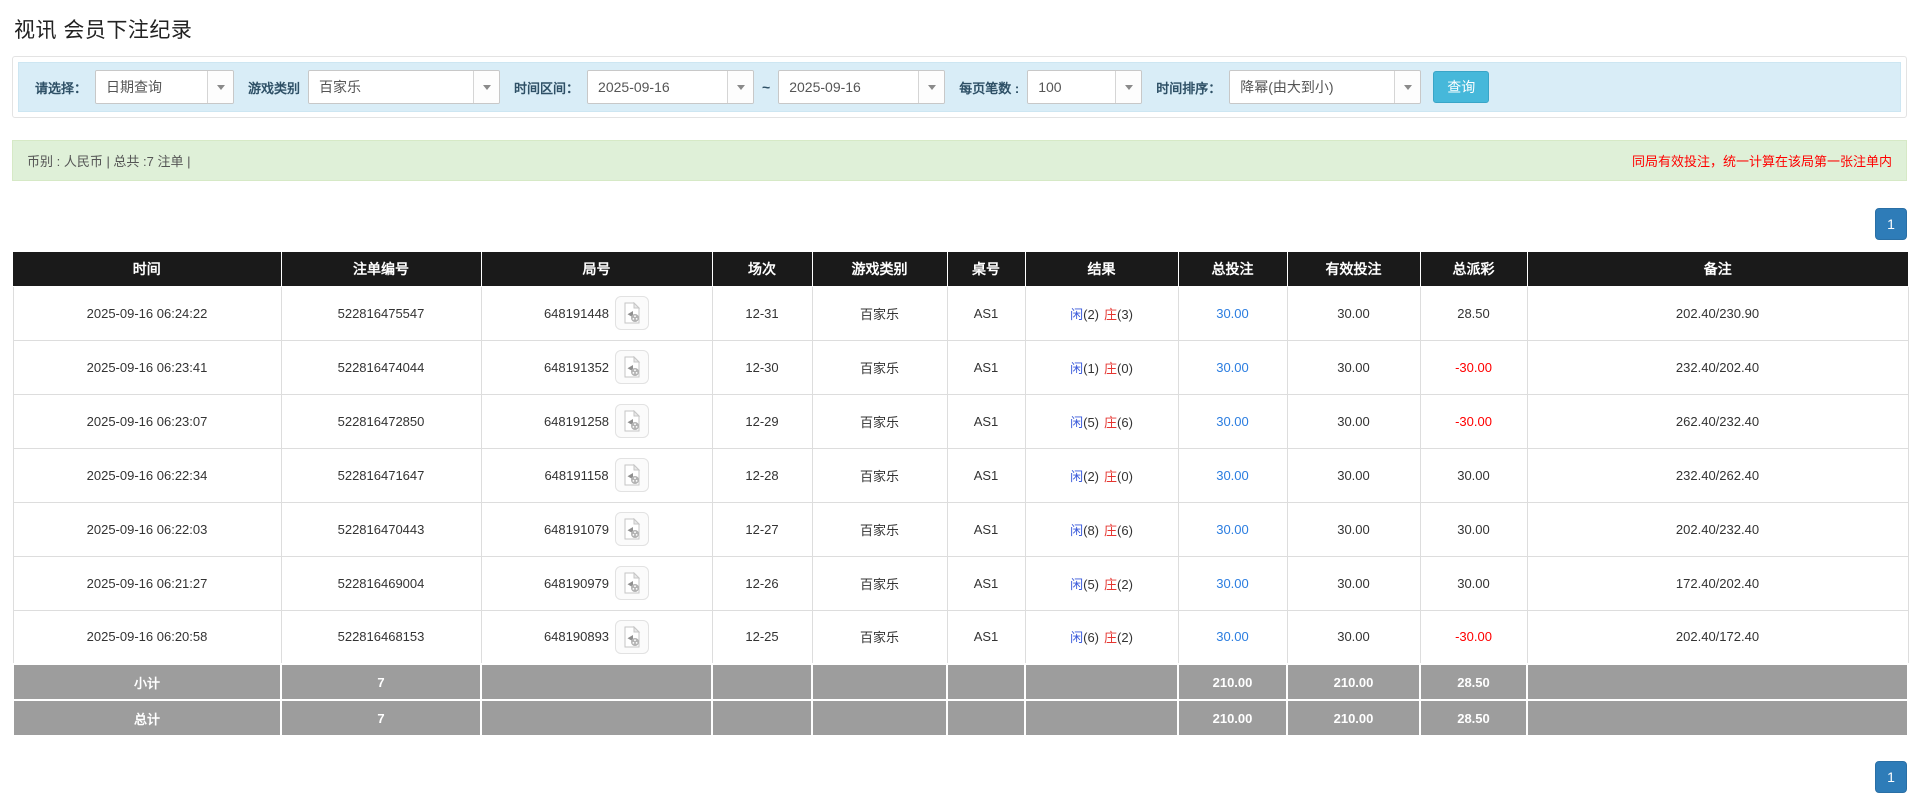 This screenshot has width=1919, height=805. I want to click on date-from-toggle, so click(740, 87).